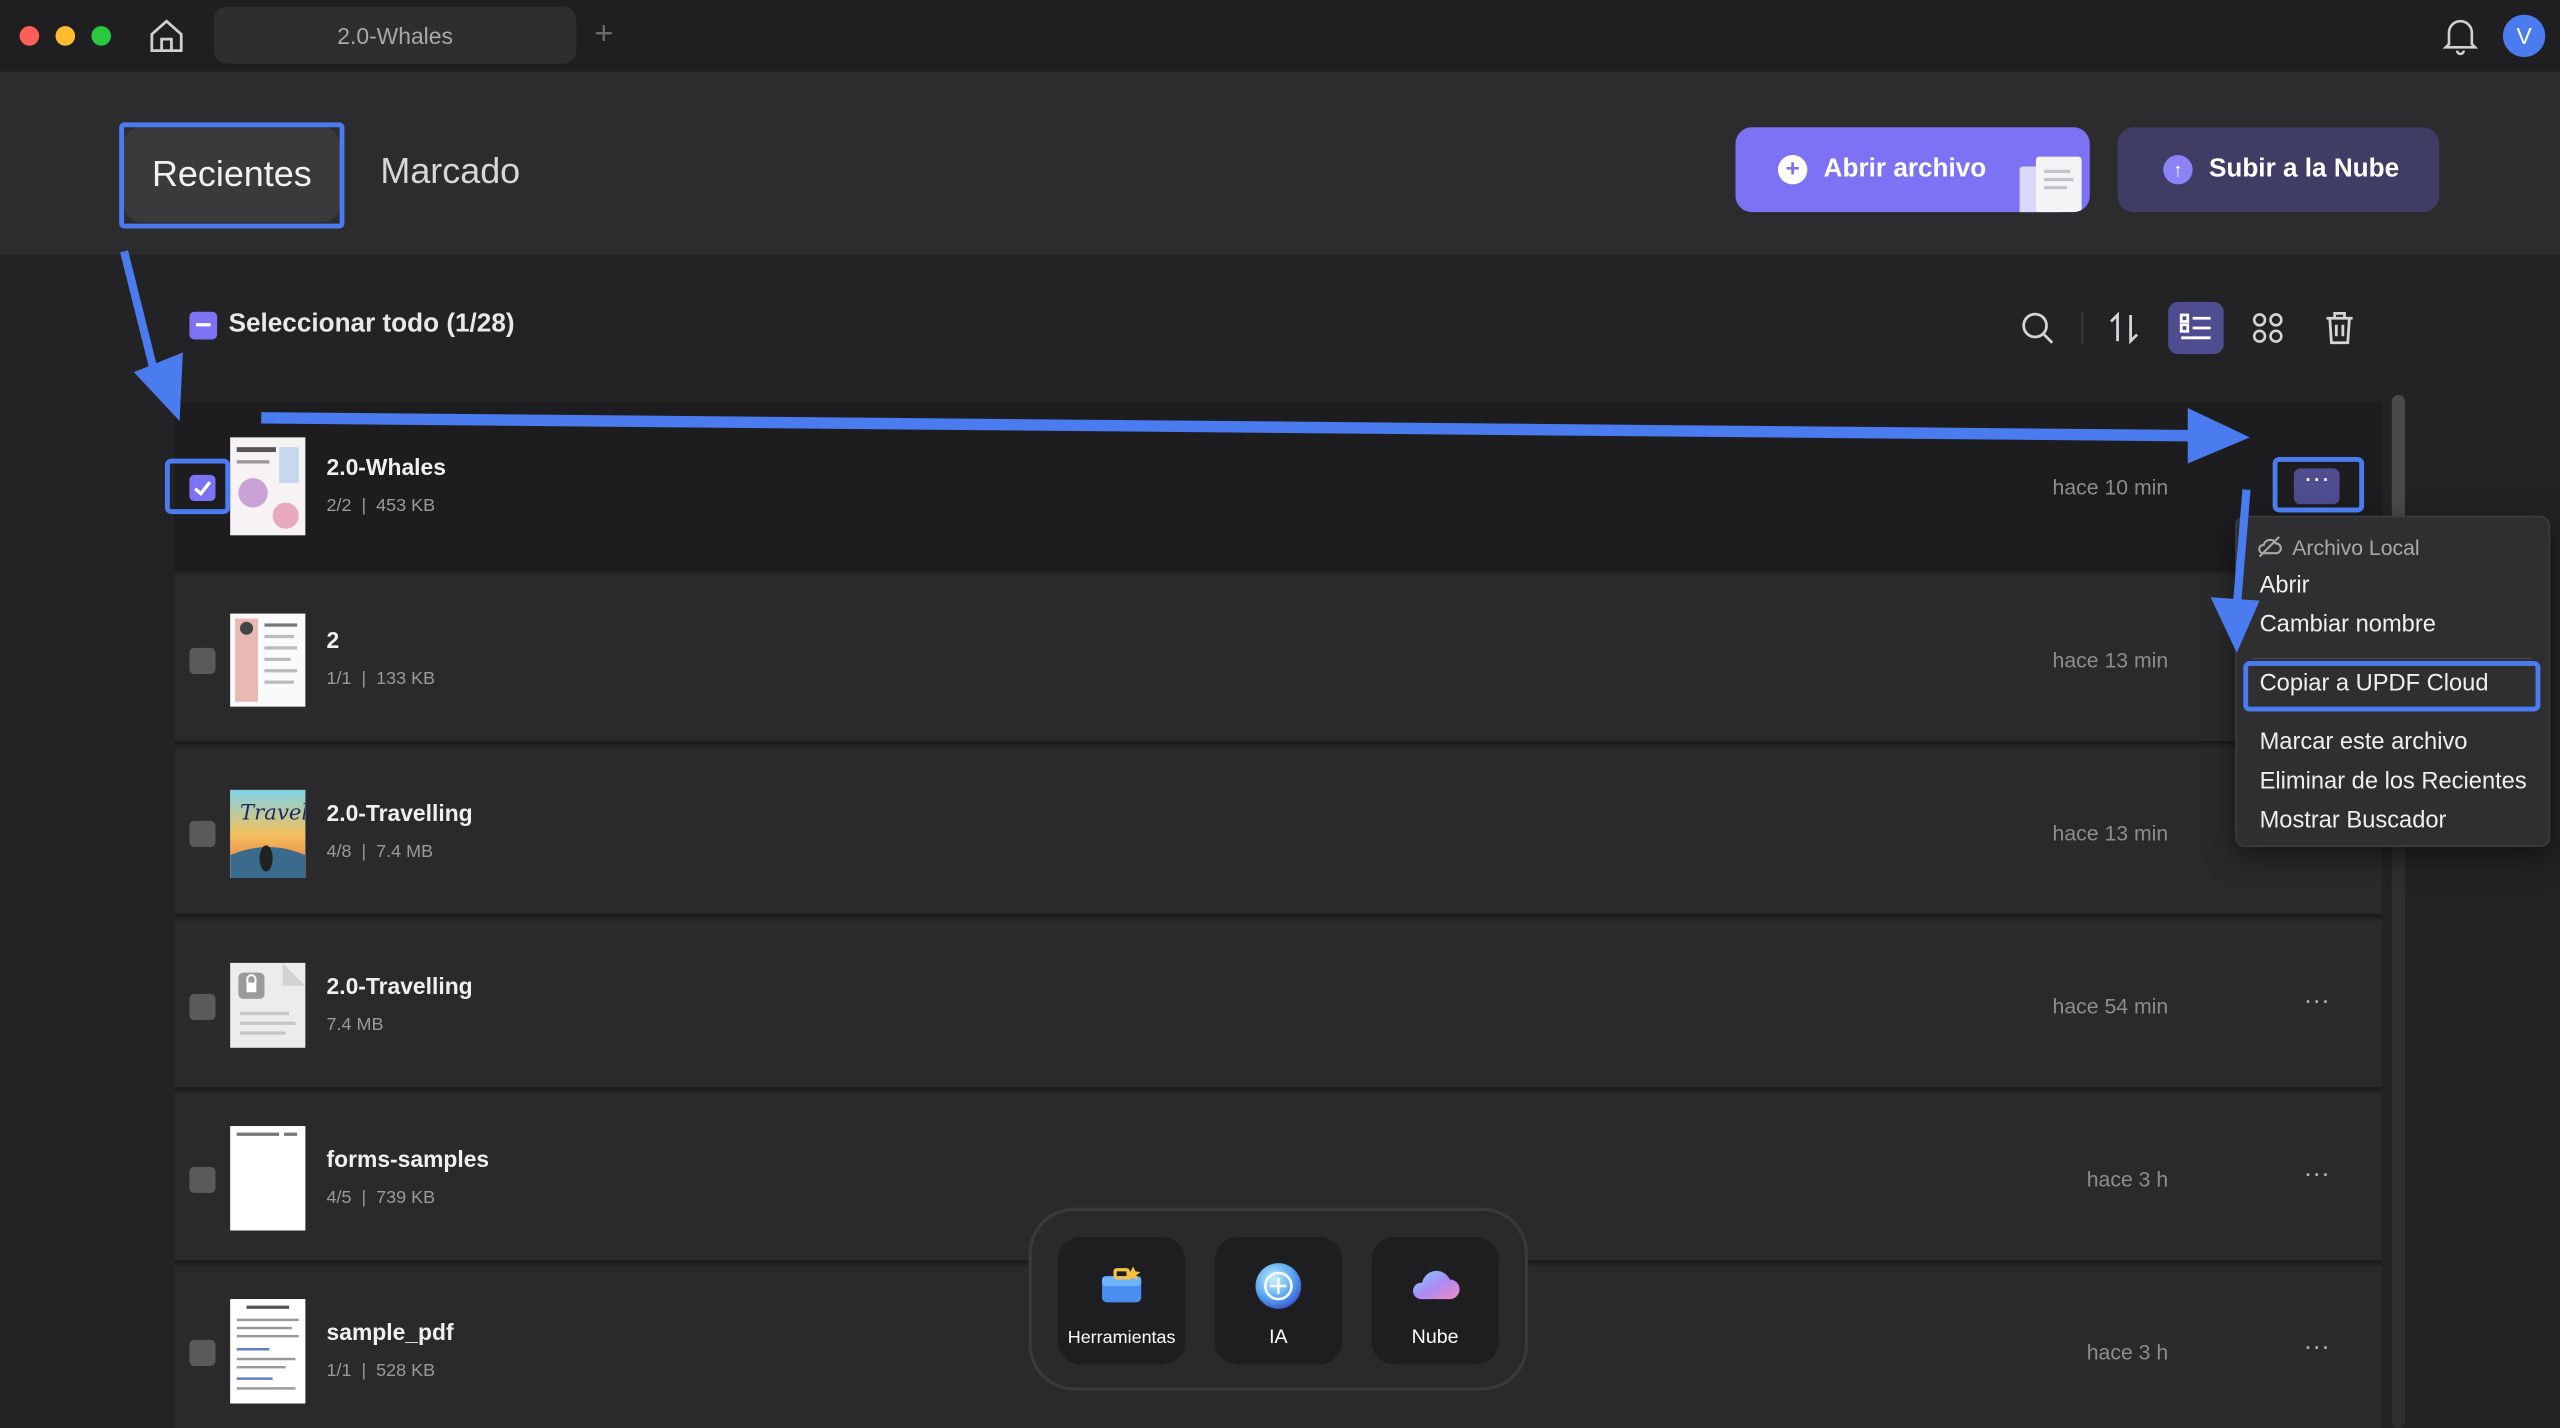 This screenshot has width=2560, height=1428. I want to click on dock-cloud-button: Nube, so click(1435, 1301).